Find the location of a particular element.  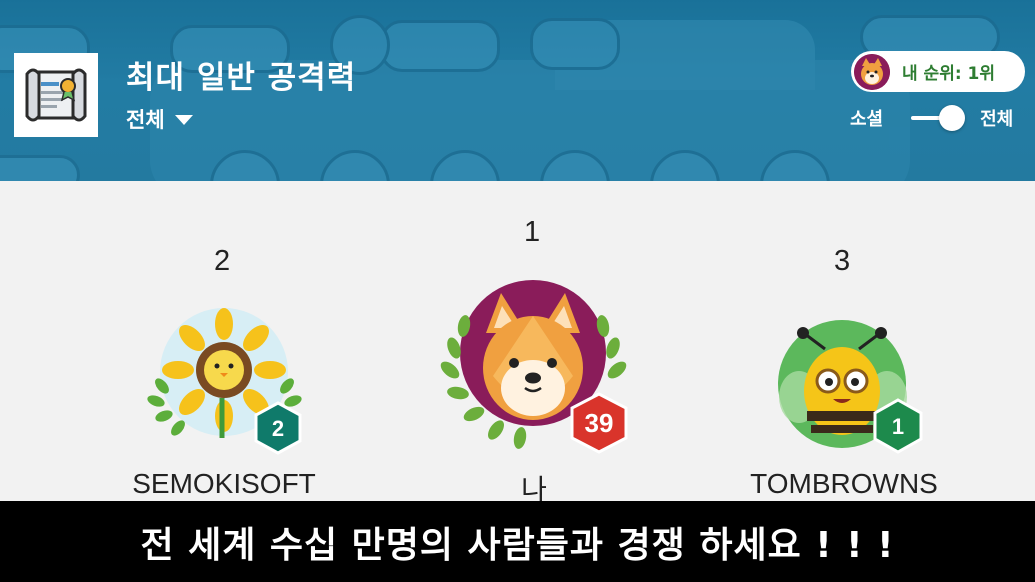

svg-text: 39 is located at coordinates (599, 423).